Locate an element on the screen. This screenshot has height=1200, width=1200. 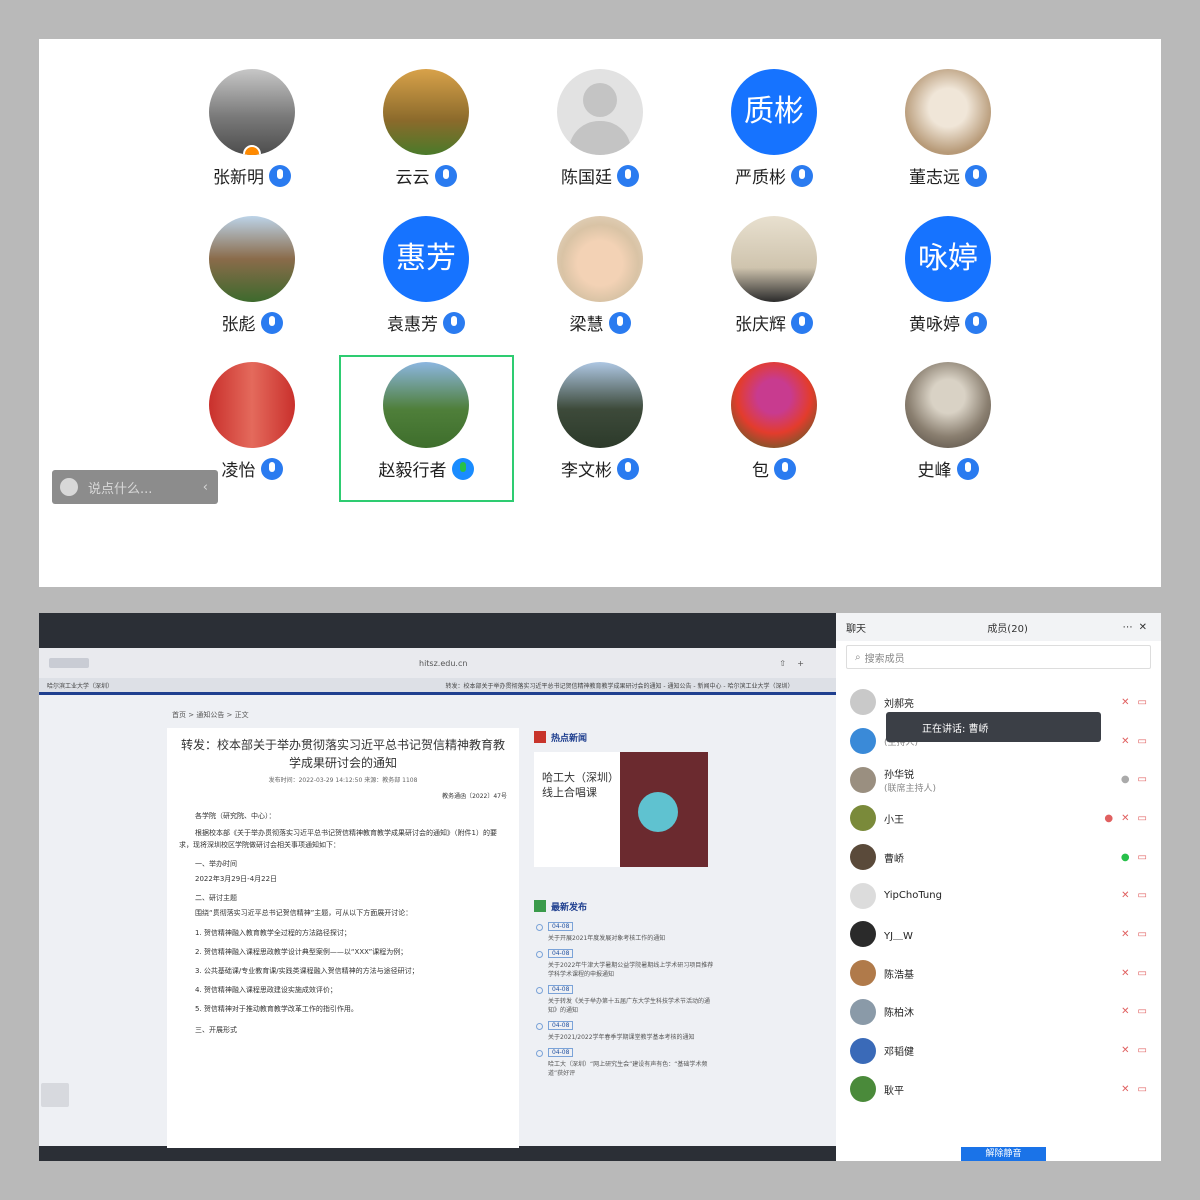
list-toggle-icon is located at coordinates (55, 1095).